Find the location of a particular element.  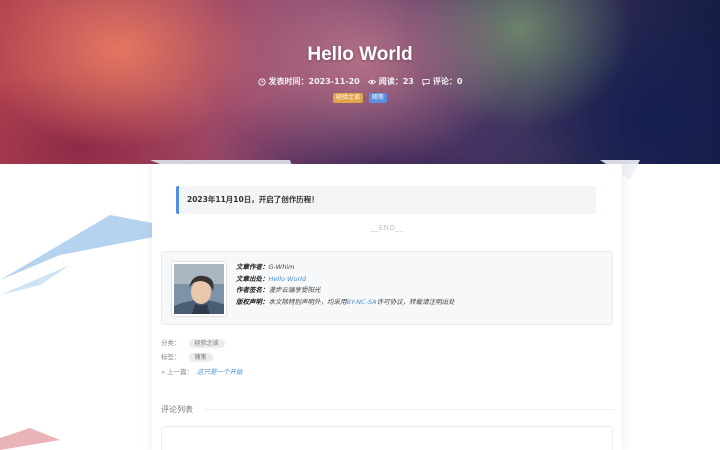

motto-line: 作者签名：漫步云端享受阳光 is located at coordinates (345, 291).